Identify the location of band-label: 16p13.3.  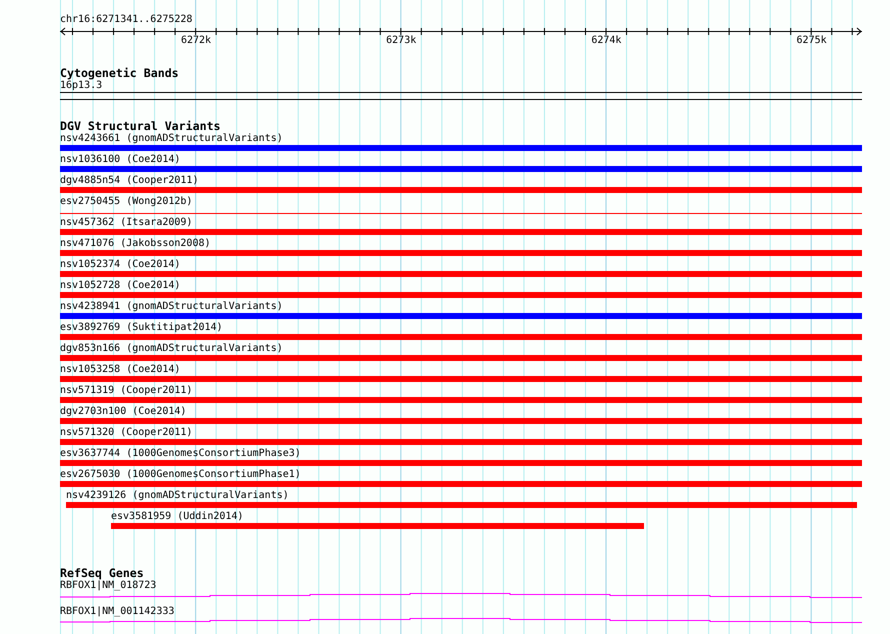
(82, 86).